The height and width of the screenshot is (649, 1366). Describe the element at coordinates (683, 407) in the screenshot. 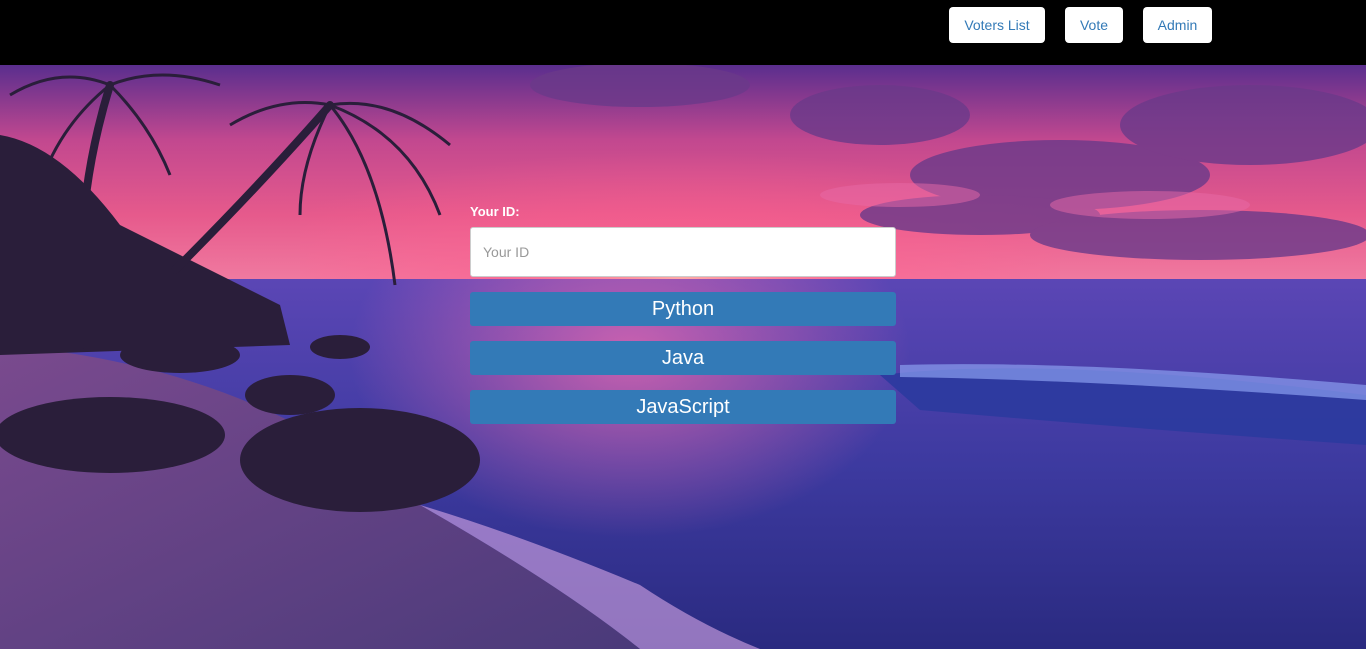

I see `choice-javascript-button: JavaScript` at that location.